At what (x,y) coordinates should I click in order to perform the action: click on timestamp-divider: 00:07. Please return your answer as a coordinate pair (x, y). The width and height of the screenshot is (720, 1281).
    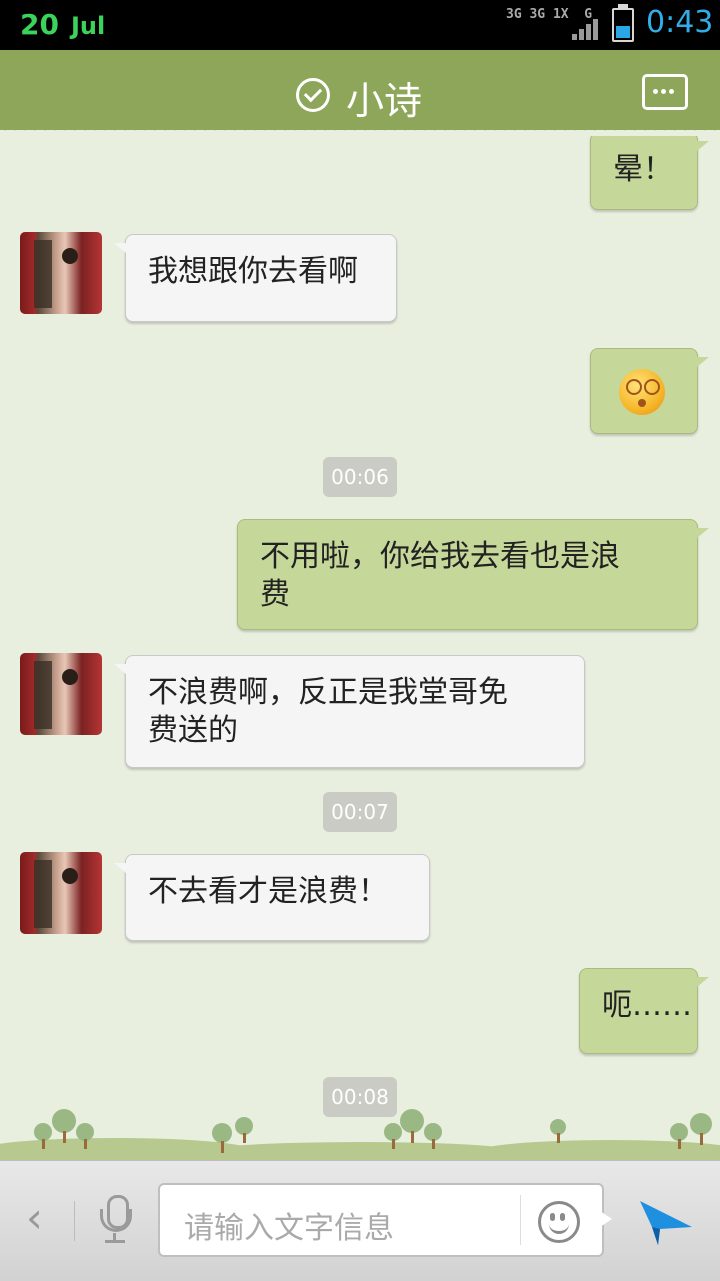
    Looking at the image, I should click on (360, 812).